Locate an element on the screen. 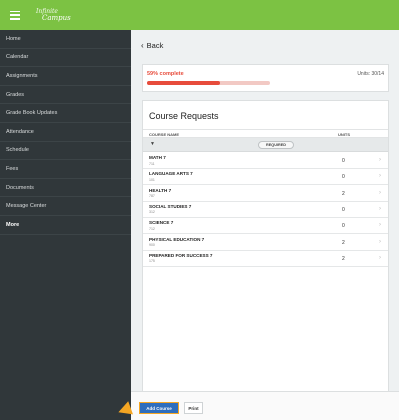  chevron-left-icon: ‹ is located at coordinates (142, 45).